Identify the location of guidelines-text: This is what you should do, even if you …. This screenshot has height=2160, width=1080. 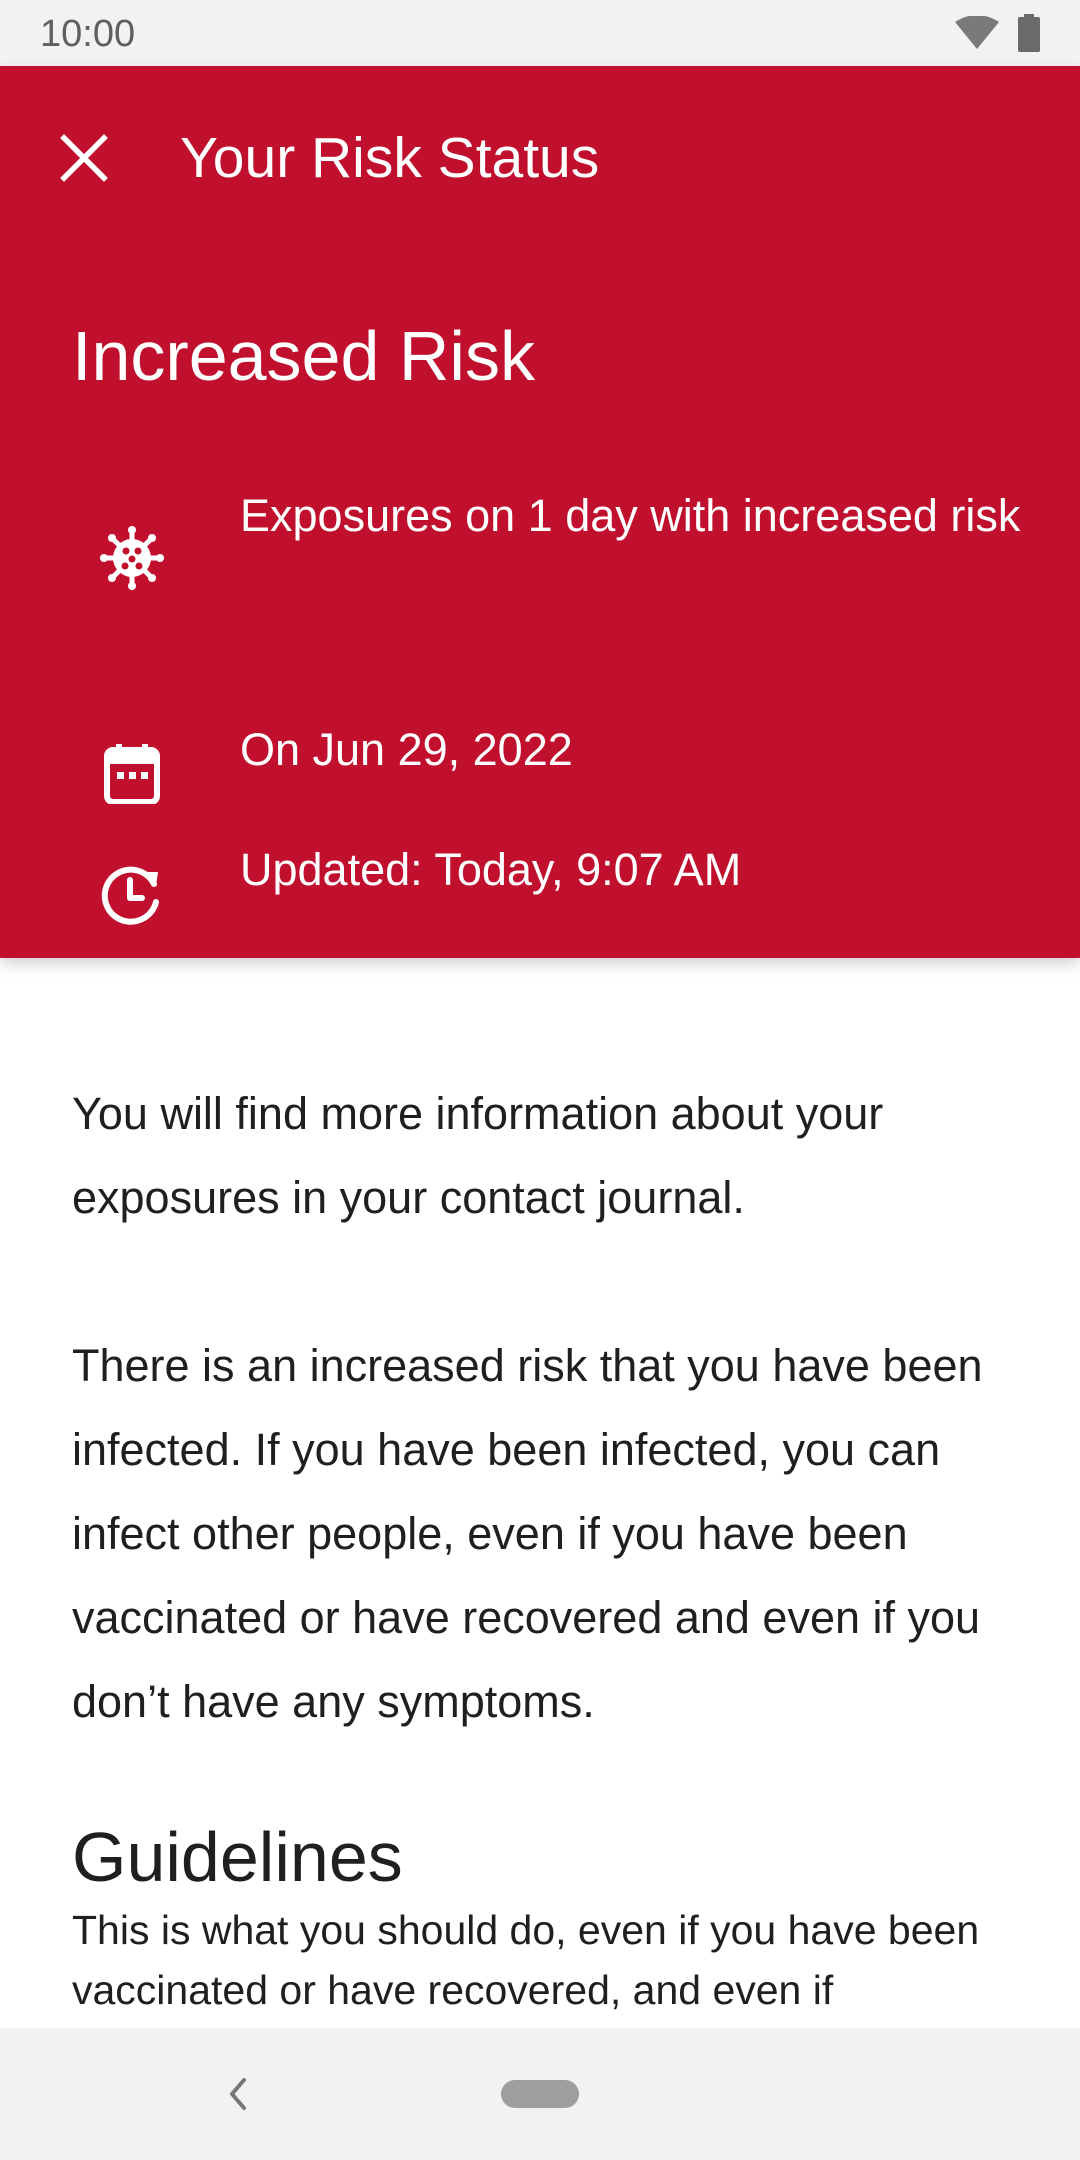
(526, 1960).